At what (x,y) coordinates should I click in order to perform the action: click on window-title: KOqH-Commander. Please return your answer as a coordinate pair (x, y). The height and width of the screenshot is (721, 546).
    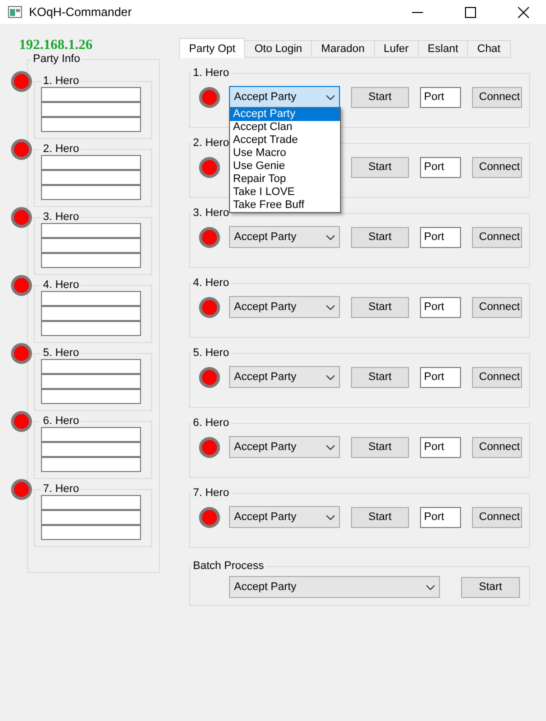
    Looking at the image, I should click on (81, 12).